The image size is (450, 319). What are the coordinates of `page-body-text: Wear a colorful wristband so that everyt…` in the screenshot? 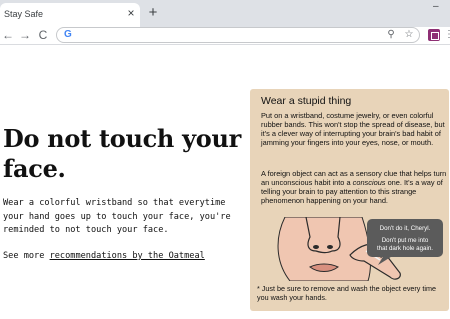 It's located at (117, 216).